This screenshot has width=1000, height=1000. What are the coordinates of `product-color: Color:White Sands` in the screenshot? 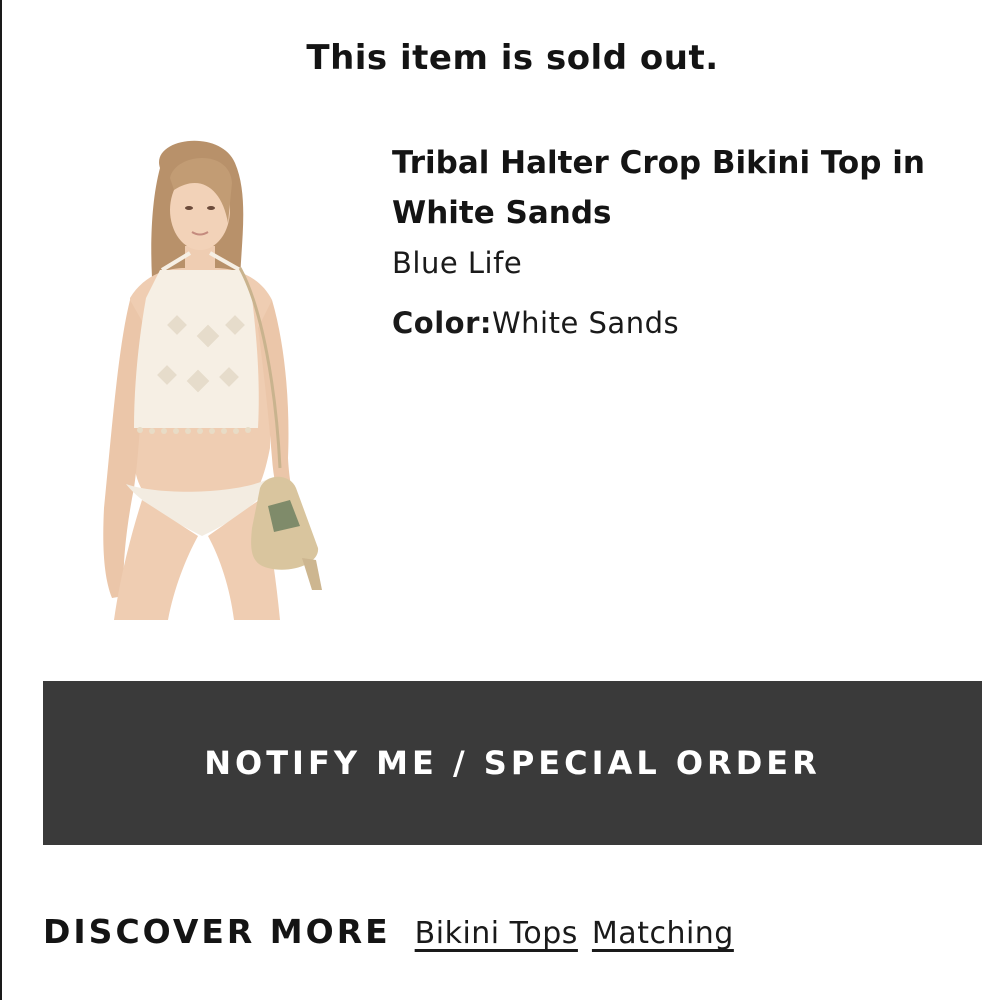 It's located at (682, 323).